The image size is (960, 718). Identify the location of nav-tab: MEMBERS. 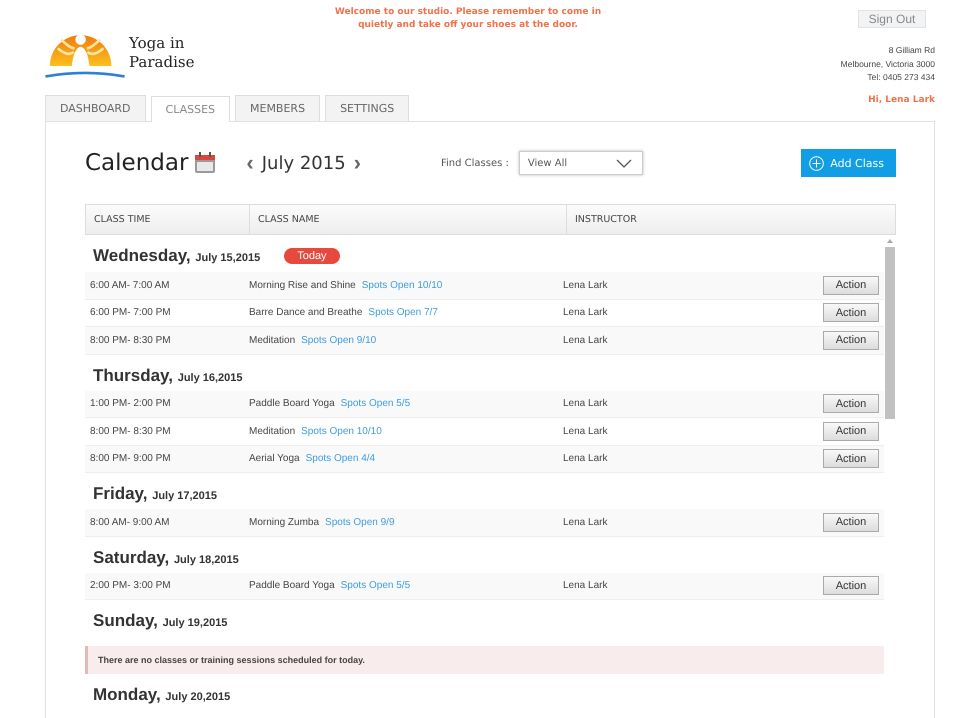
(277, 108).